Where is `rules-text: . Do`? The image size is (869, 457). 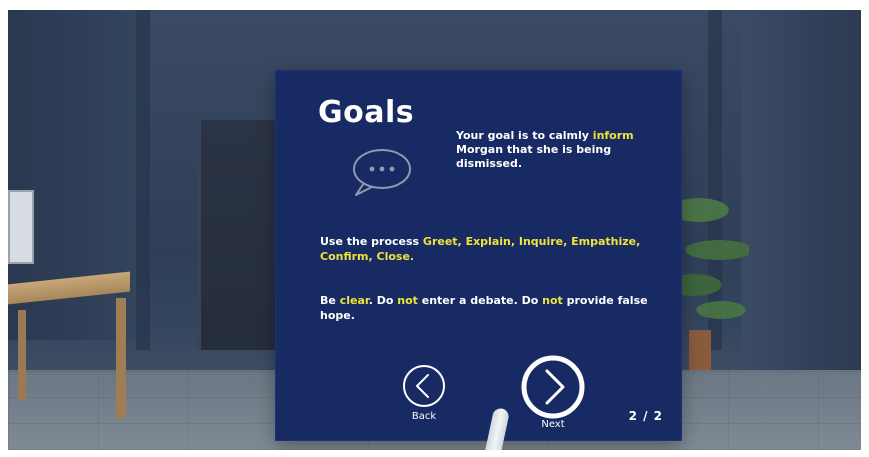
rules-text: . Do is located at coordinates (383, 300).